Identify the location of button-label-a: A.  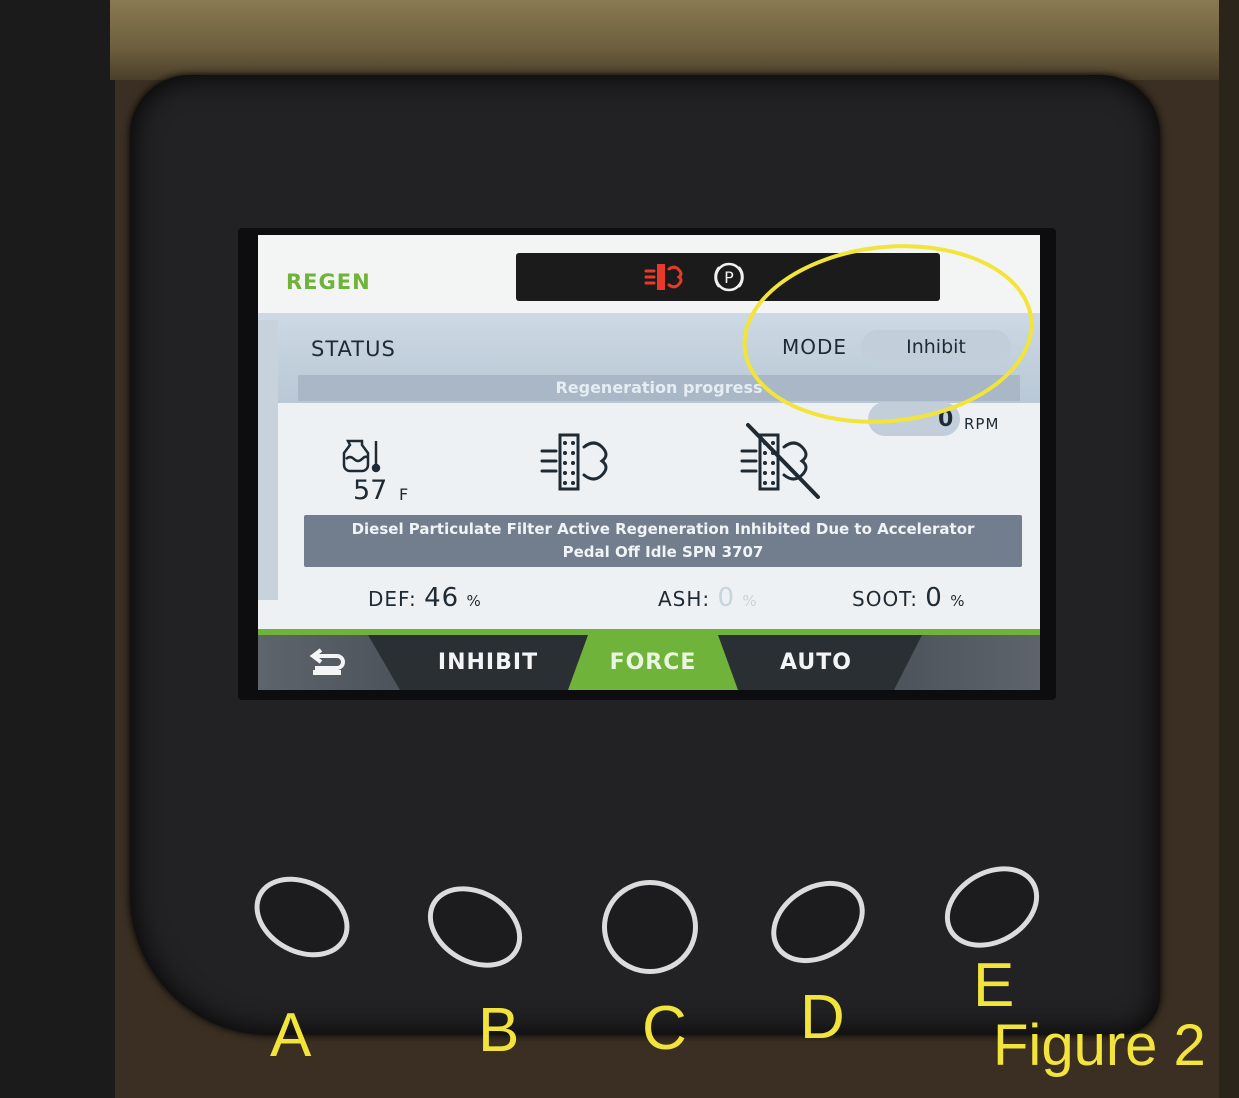
(291, 1035).